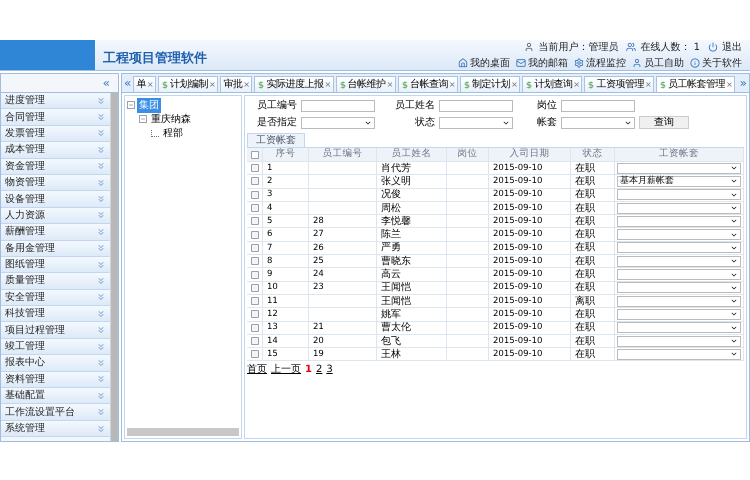  I want to click on tab: 台帐查询×, so click(428, 84).